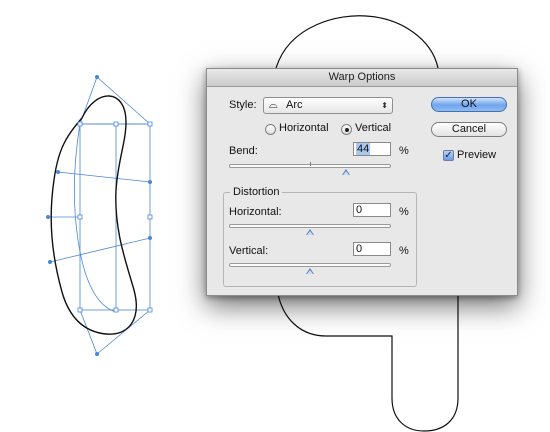 The image size is (550, 432). I want to click on horizontal-distortion-label: Horizontal:, so click(255, 212).